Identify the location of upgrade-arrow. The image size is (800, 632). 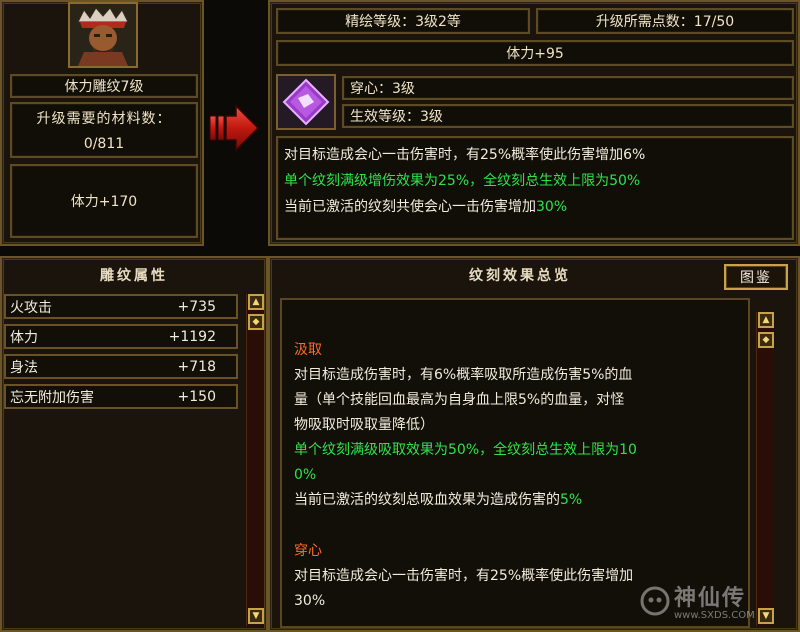
(233, 128).